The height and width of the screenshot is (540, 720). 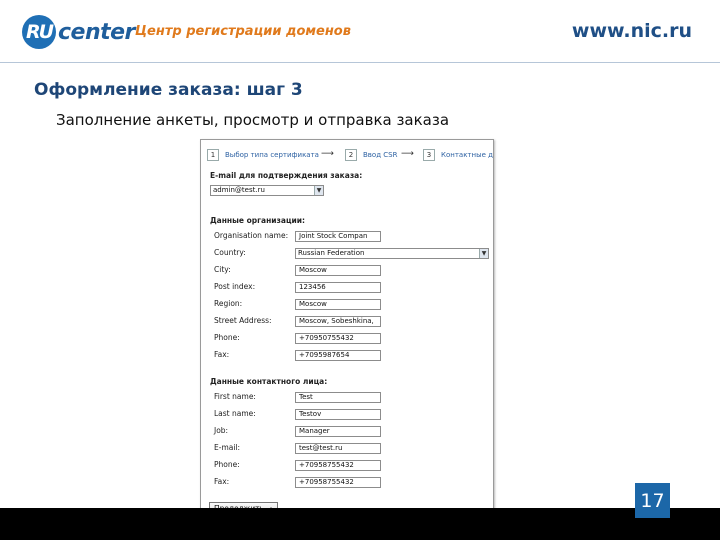 What do you see at coordinates (331, 253) in the screenshot?
I see `country-select-value: Russian Federation` at bounding box center [331, 253].